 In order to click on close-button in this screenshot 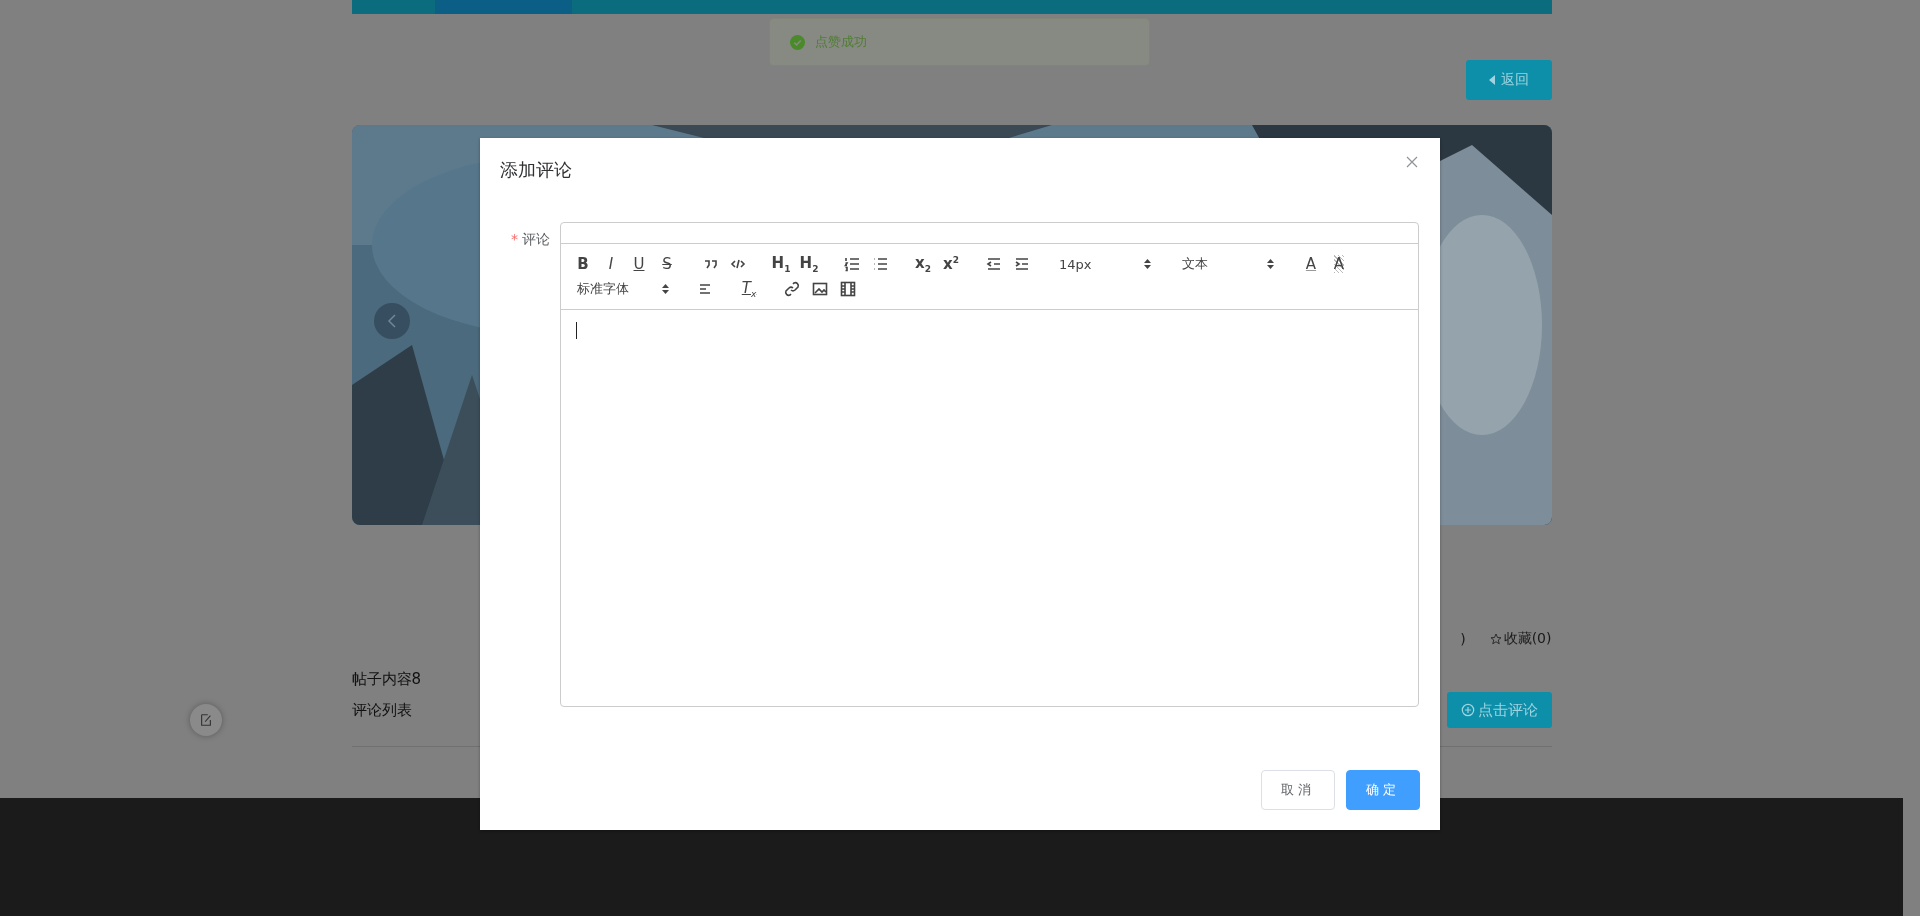, I will do `click(1413, 163)`.